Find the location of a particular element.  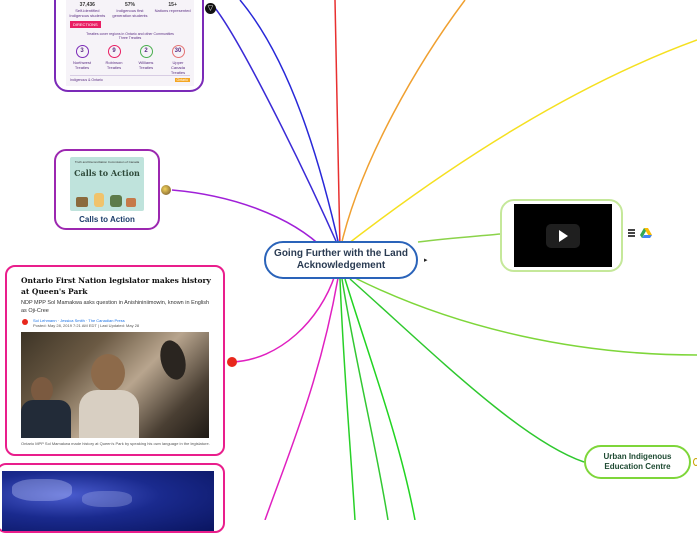

connector-magenta-news is located at coordinates (283, 318).